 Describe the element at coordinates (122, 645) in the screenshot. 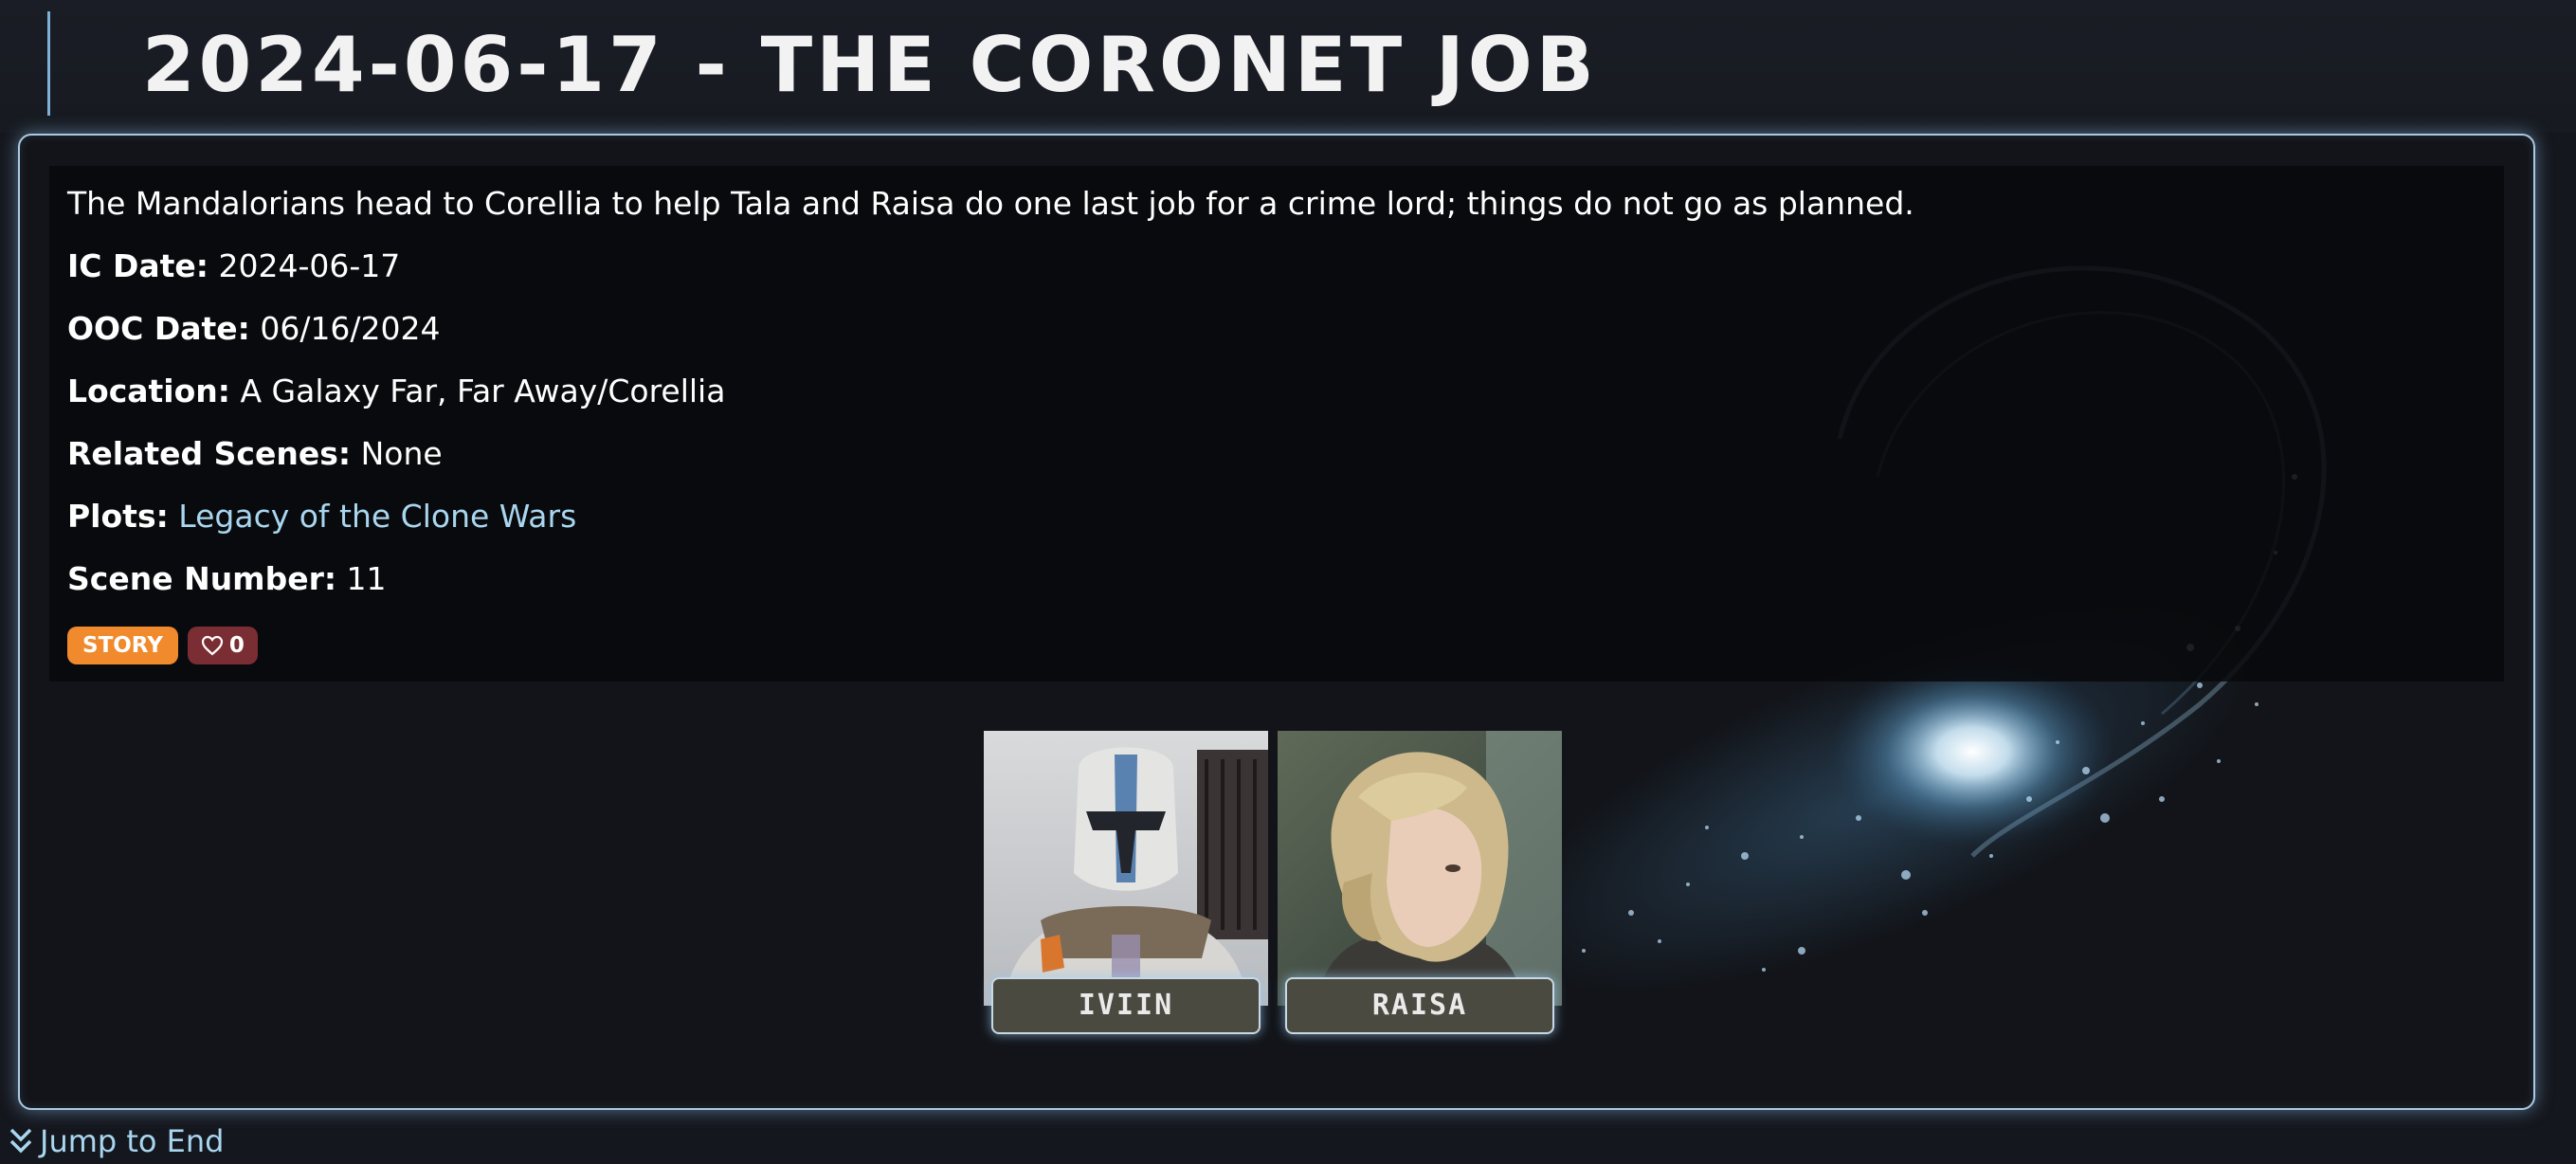

I see `story-tag: STORY` at that location.